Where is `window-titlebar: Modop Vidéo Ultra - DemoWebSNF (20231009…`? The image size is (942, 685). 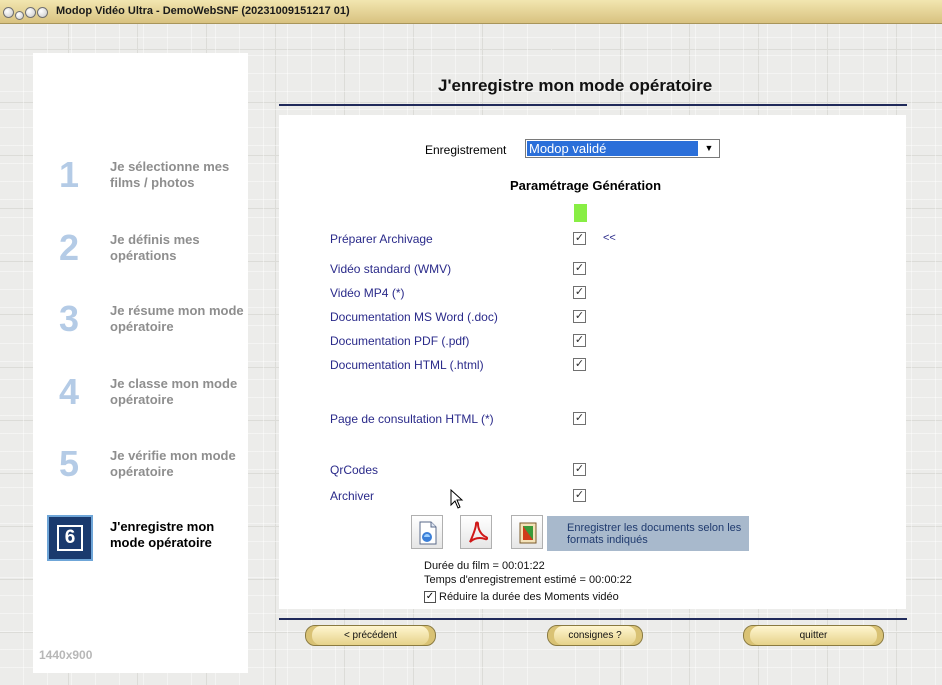
window-titlebar: Modop Vidéo Ultra - DemoWebSNF (20231009… is located at coordinates (471, 12).